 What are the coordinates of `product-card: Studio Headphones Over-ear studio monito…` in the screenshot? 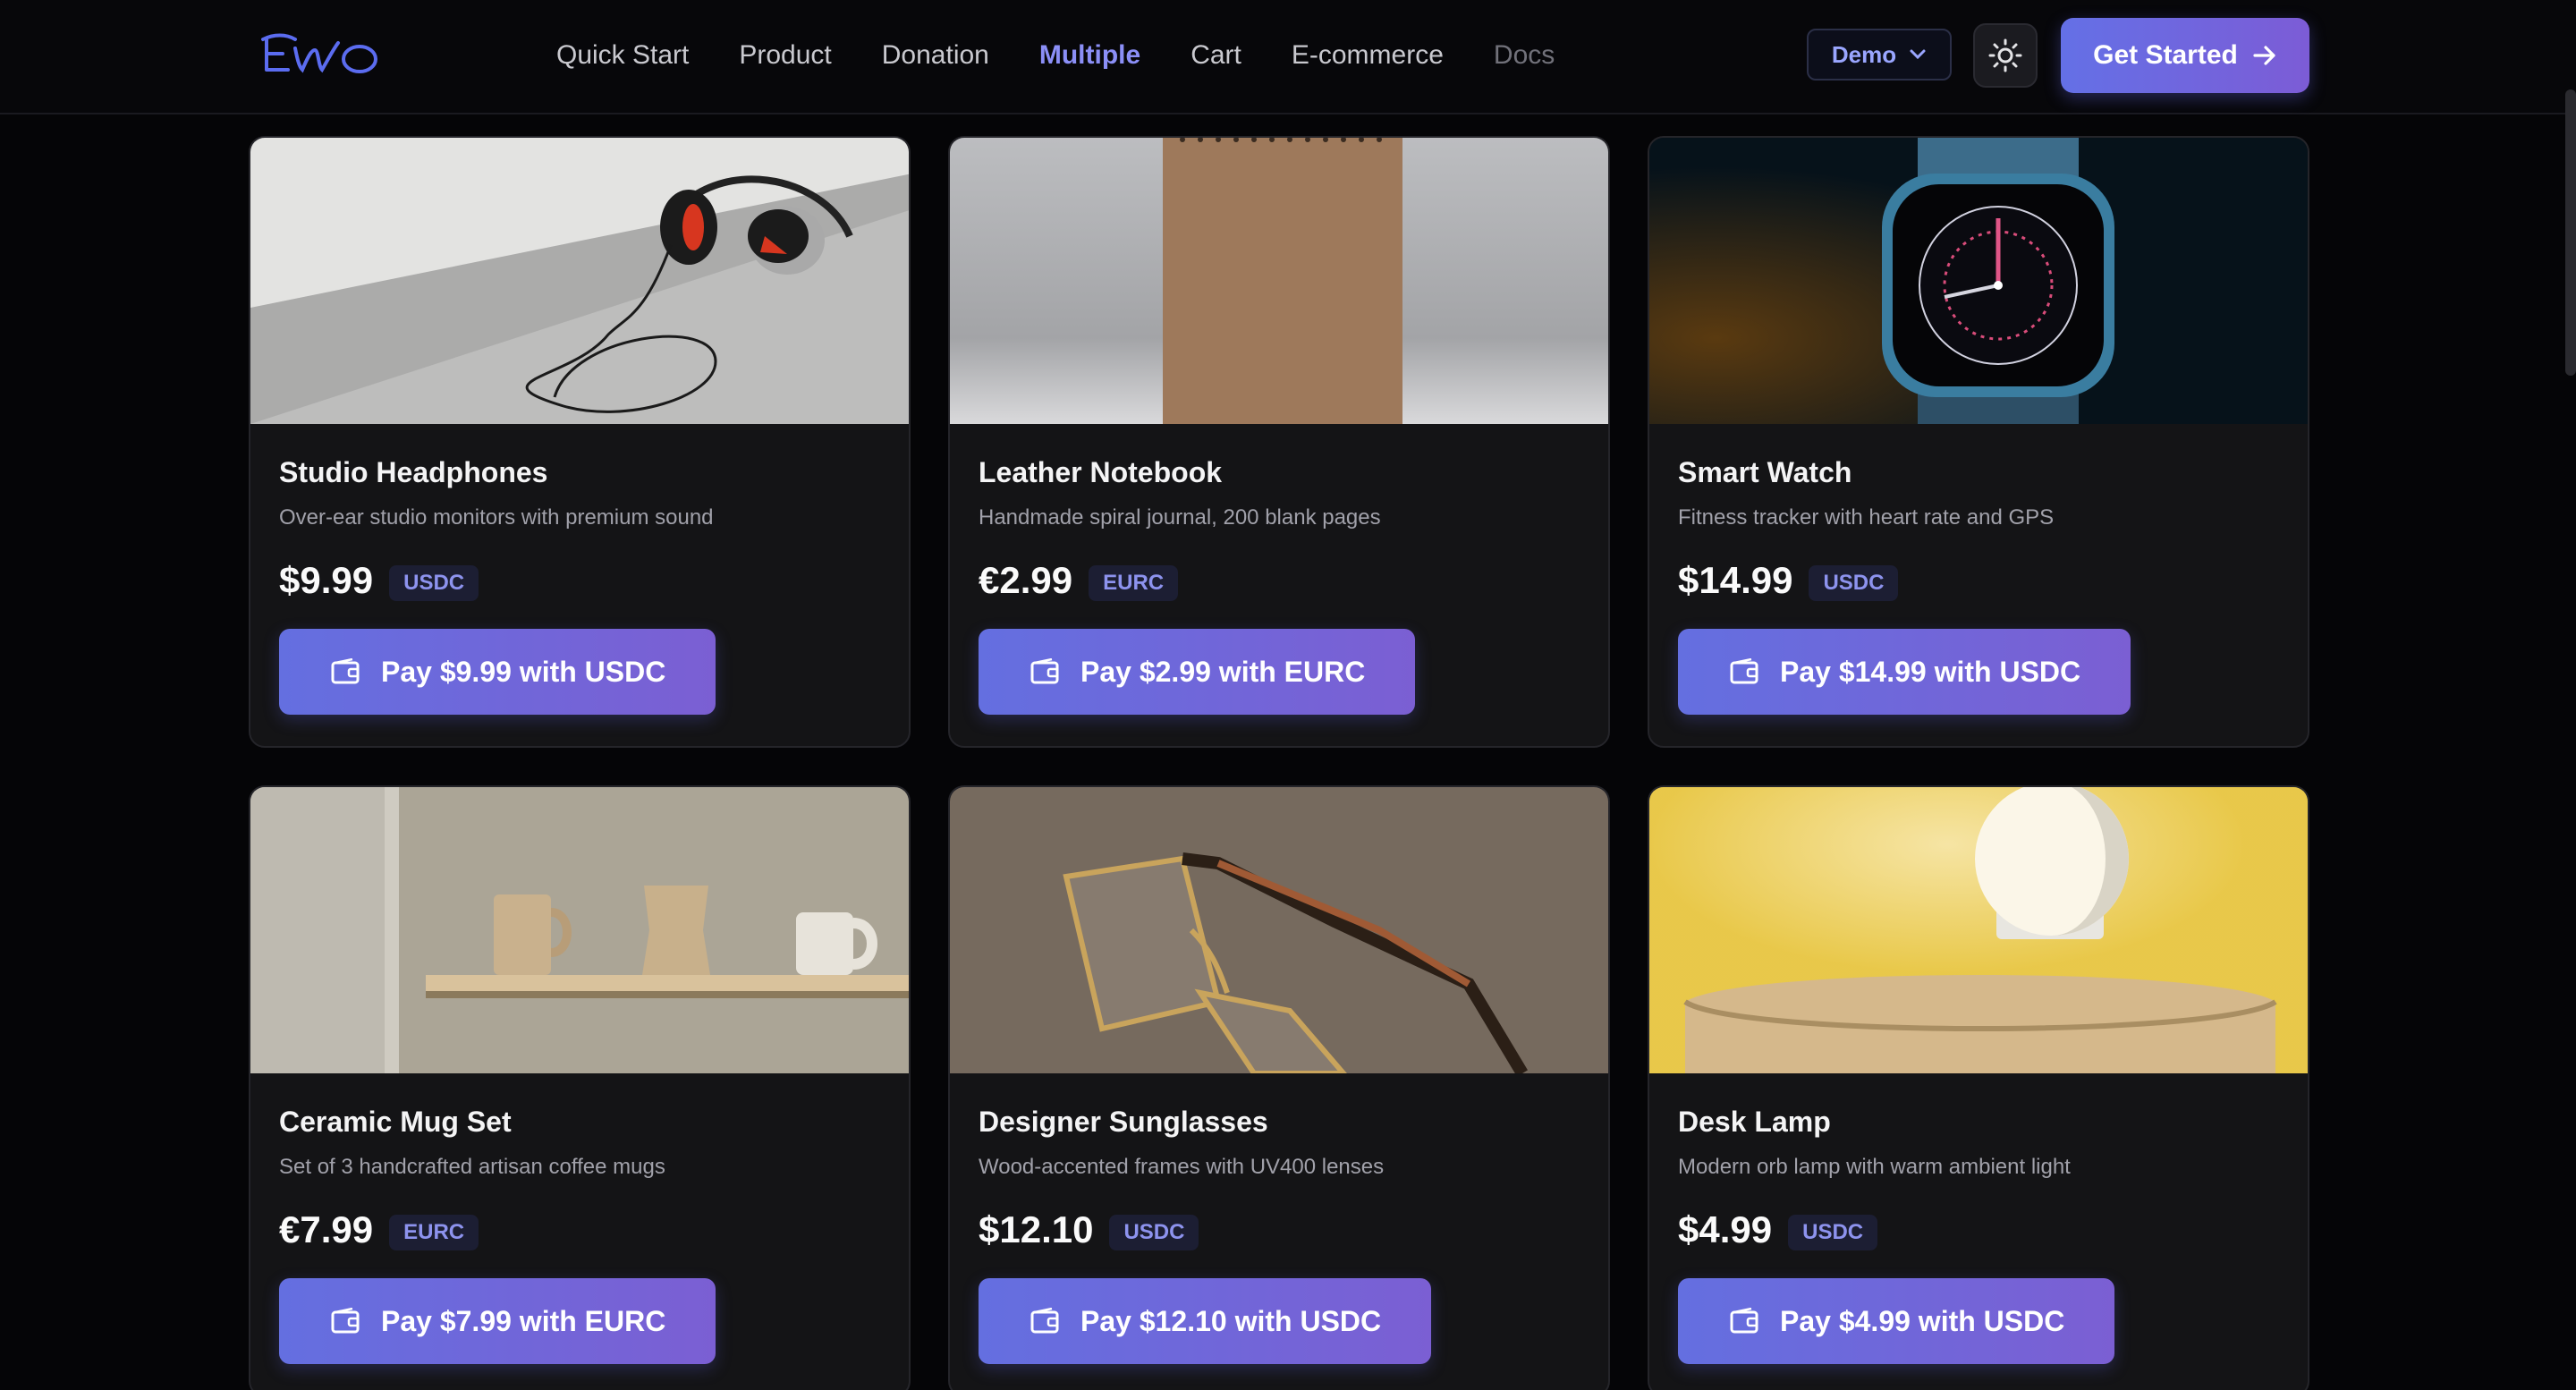 It's located at (580, 442).